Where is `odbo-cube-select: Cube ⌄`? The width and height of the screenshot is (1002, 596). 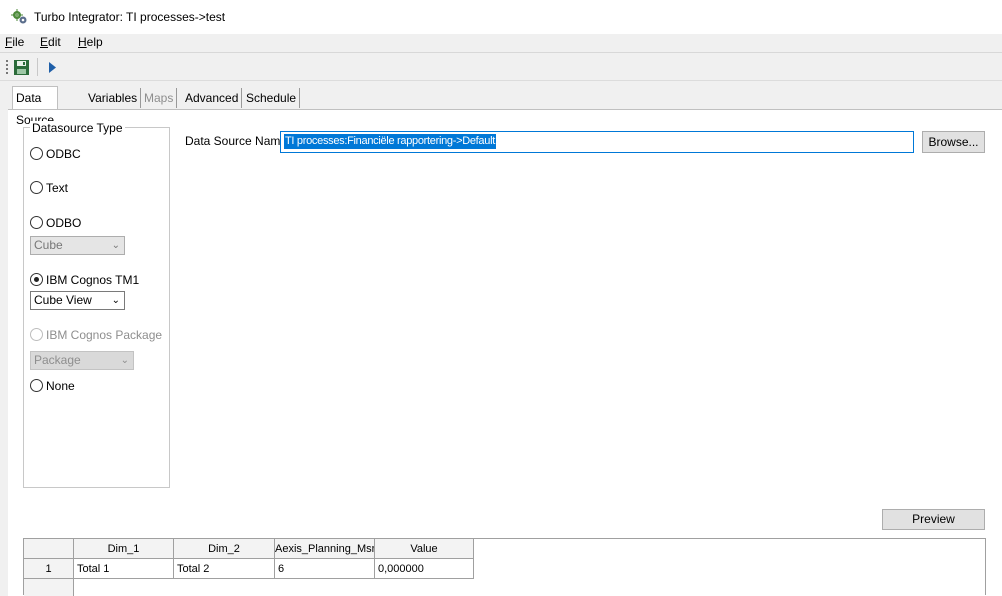 odbo-cube-select: Cube ⌄ is located at coordinates (77, 245).